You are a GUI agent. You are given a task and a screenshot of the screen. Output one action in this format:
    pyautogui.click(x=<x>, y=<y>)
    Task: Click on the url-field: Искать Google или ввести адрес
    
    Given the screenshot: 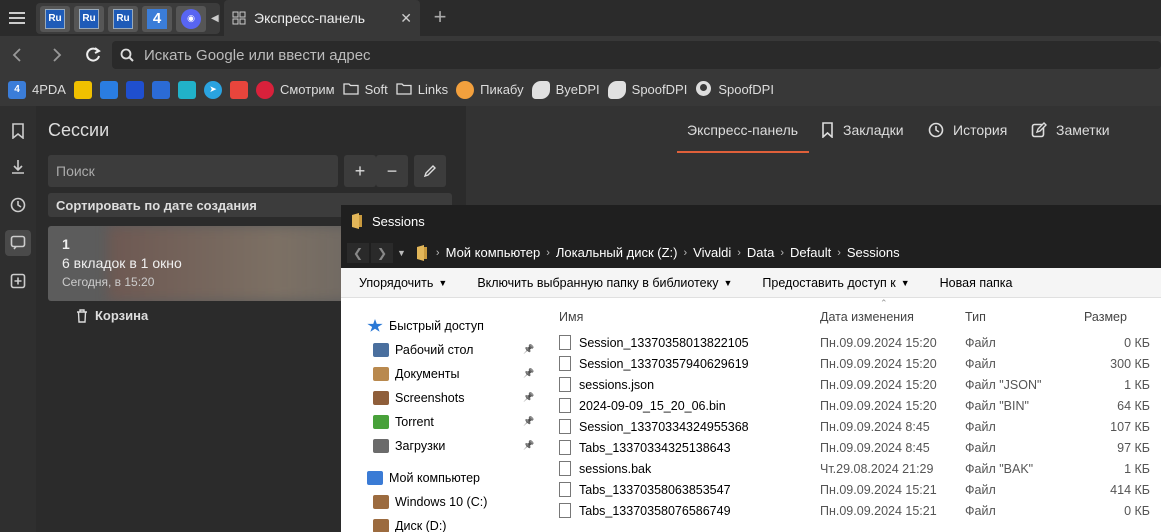 What is the action you would take?
    pyautogui.click(x=636, y=55)
    